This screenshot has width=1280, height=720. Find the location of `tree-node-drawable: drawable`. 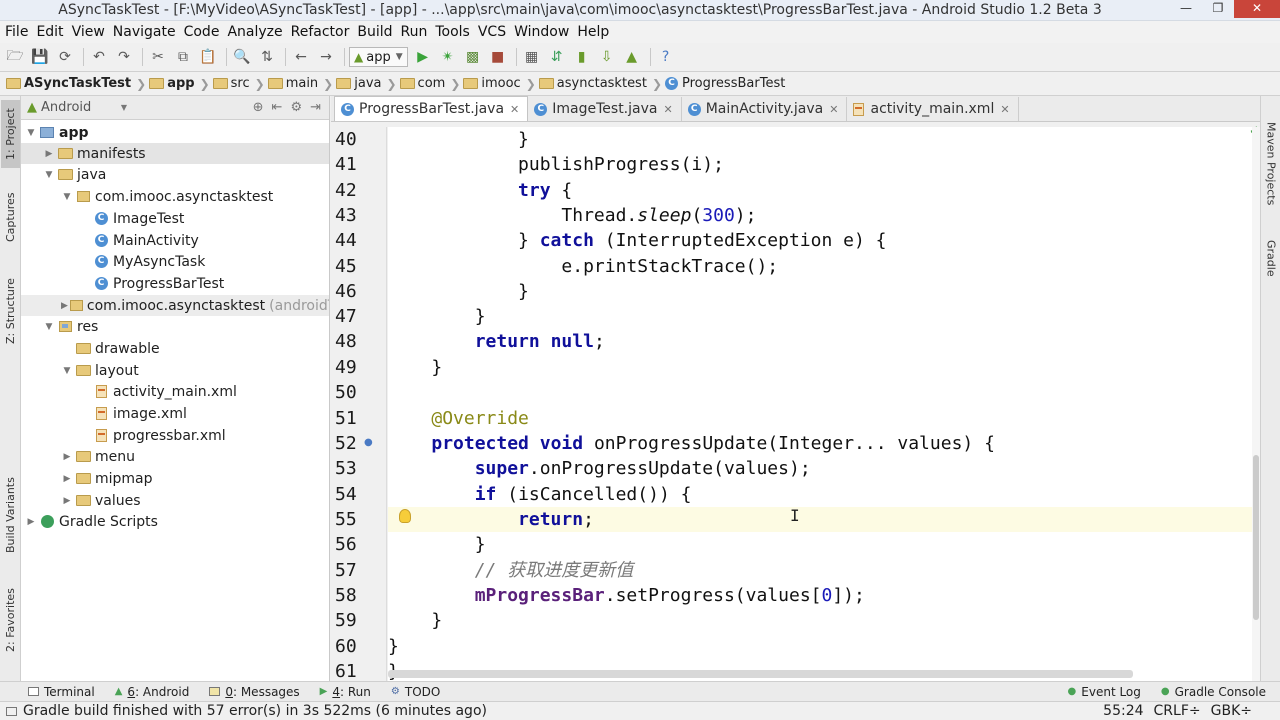

tree-node-drawable: drawable is located at coordinates (175, 348).